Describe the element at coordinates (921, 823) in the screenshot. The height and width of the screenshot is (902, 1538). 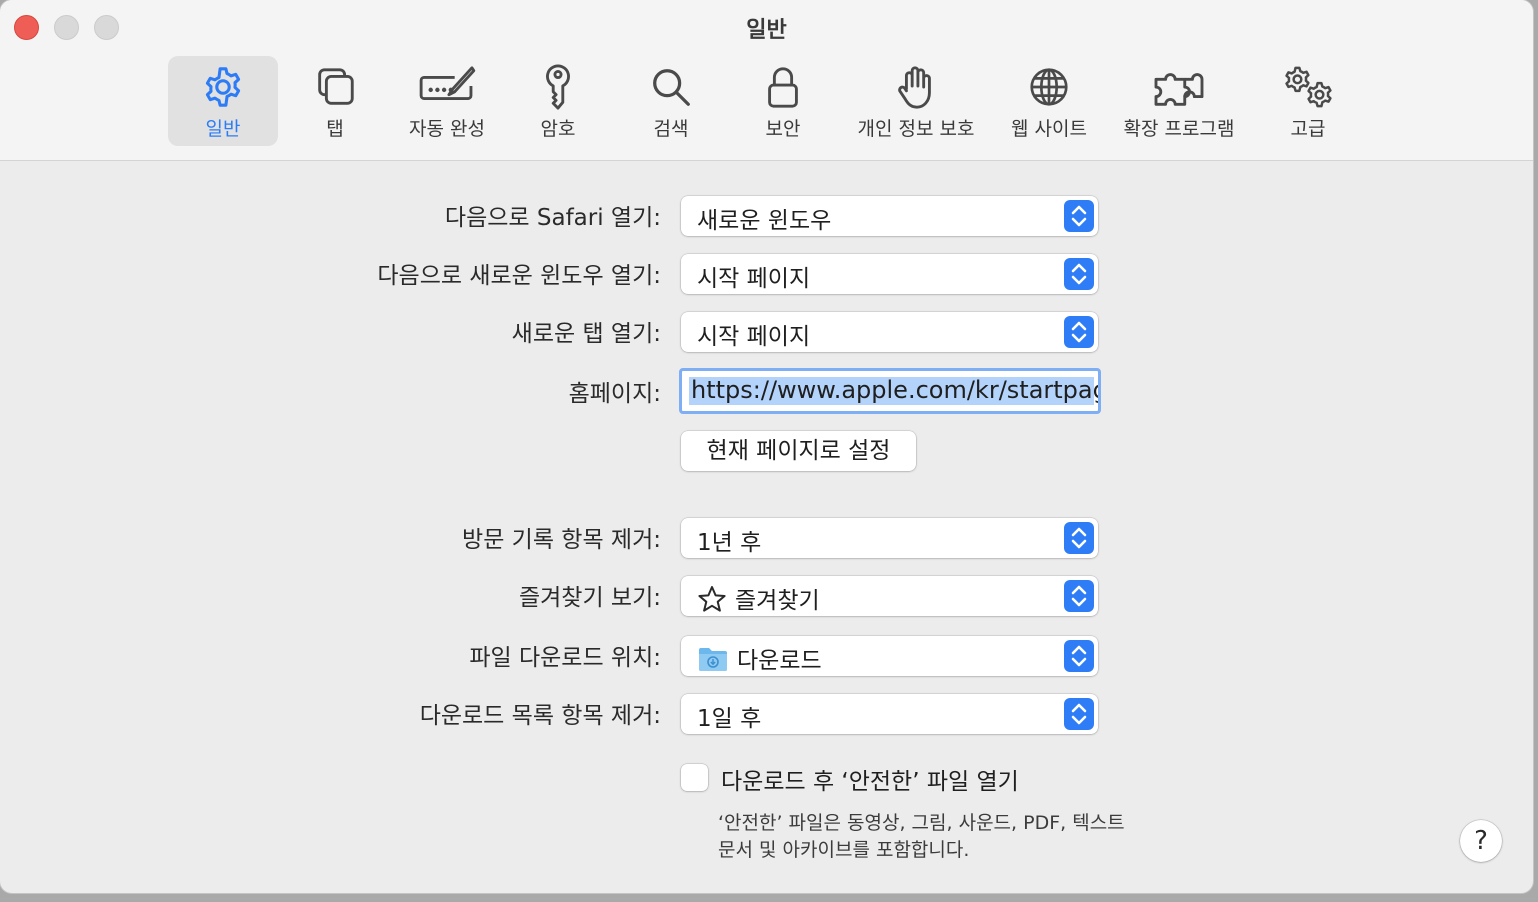
I see `safe-files-note-line1: ‘안전한’ 파일은 동영상, 그림, 사운드, PDF, 텍스트` at that location.